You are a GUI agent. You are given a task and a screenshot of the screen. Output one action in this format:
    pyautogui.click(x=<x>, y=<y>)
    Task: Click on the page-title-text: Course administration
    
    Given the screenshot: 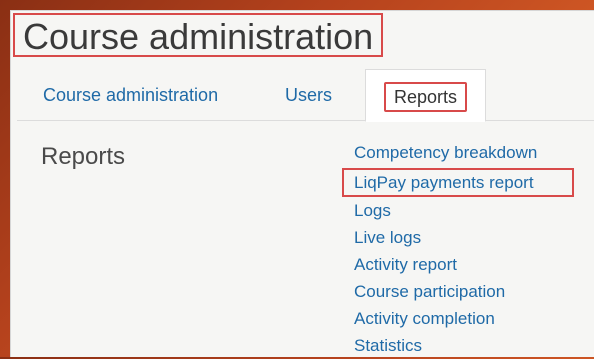 What is the action you would take?
    pyautogui.click(x=198, y=36)
    